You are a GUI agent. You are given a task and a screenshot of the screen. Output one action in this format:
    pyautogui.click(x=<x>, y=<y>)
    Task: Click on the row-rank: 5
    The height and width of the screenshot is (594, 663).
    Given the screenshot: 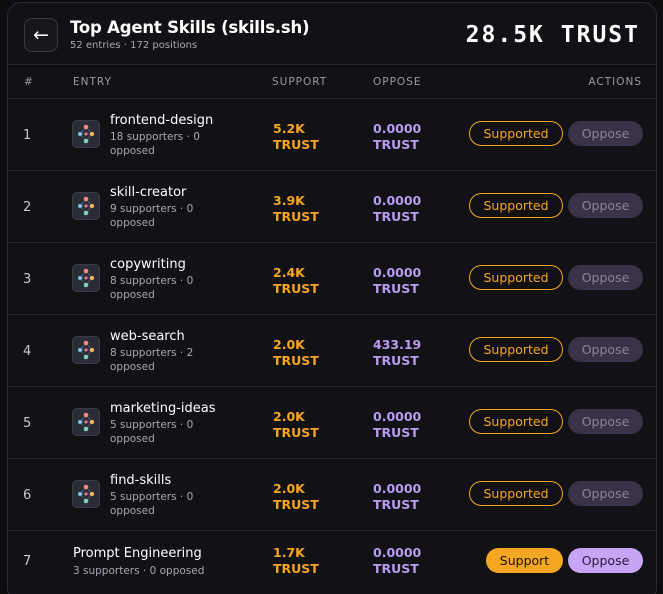 What is the action you would take?
    pyautogui.click(x=27, y=423)
    